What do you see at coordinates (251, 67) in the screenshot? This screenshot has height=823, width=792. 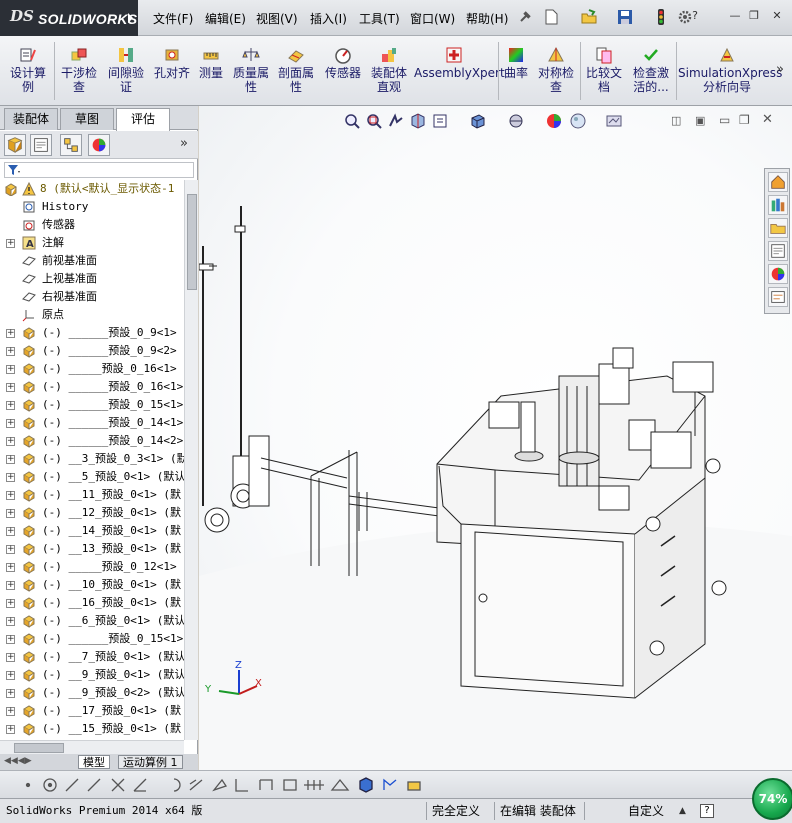 I see `mass-properties-button: 质量属 性` at bounding box center [251, 67].